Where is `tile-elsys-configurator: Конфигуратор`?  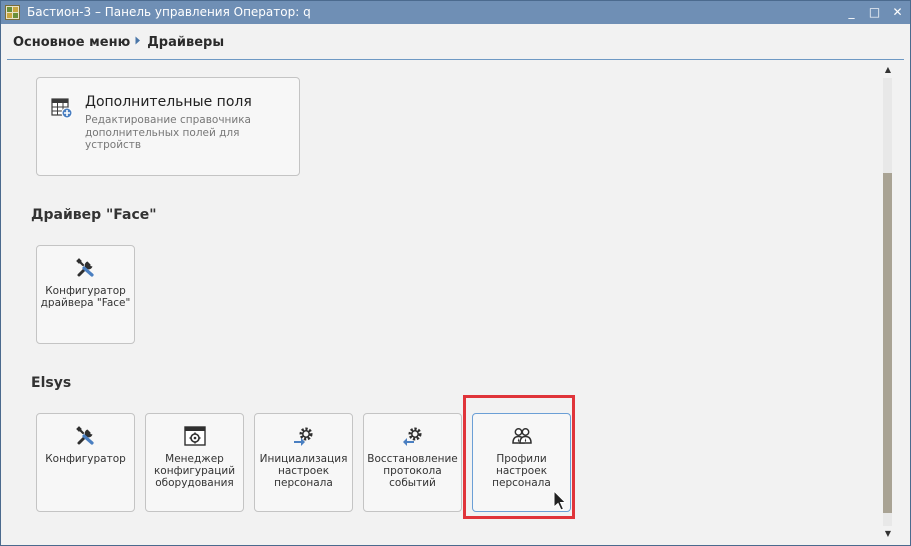 tile-elsys-configurator: Конфигуратор is located at coordinates (85, 462).